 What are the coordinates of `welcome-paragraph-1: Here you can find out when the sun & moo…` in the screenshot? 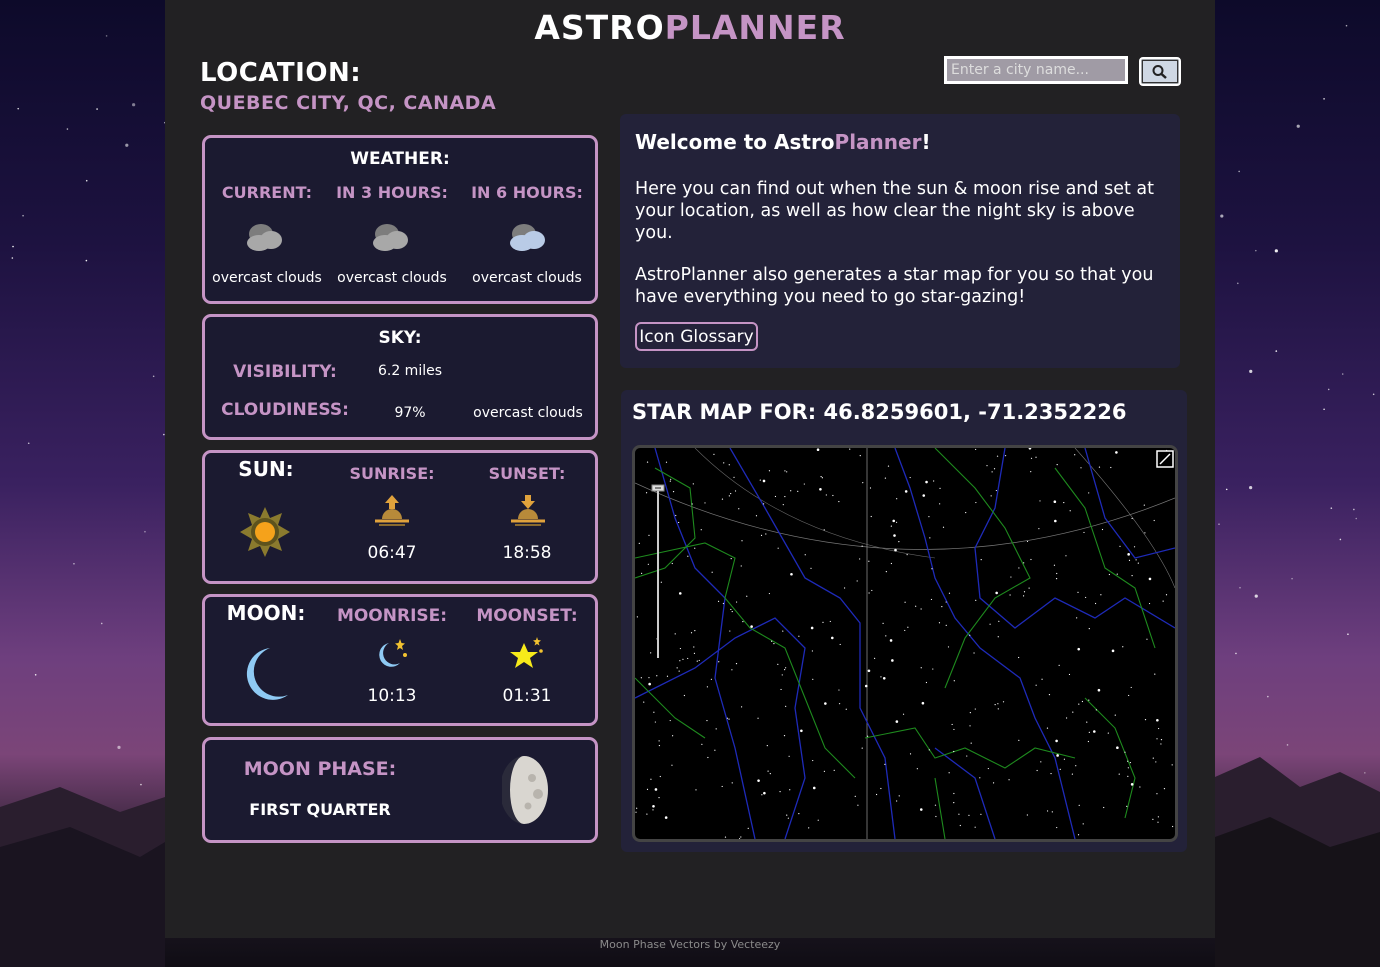 It's located at (894, 211).